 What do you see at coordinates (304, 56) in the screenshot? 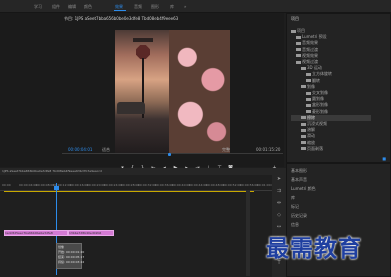
I see `tree-item: 视频效果` at bounding box center [304, 56].